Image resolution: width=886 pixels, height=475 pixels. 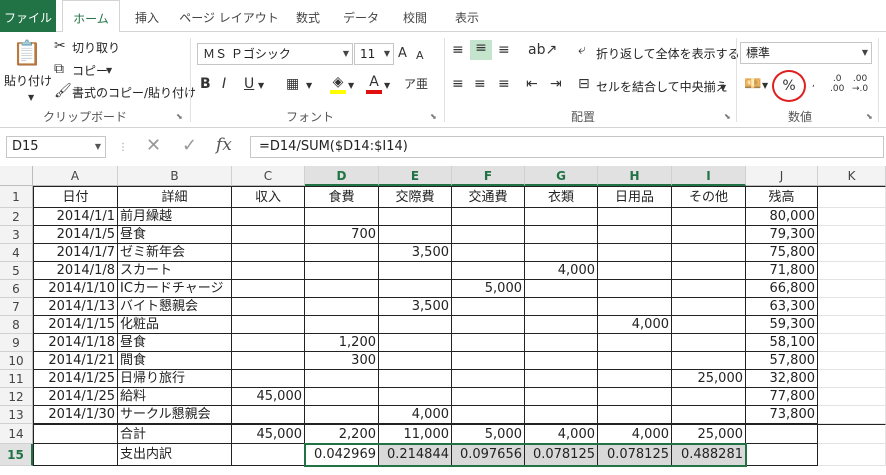 What do you see at coordinates (709, 325) in the screenshot?
I see `cell-i8` at bounding box center [709, 325].